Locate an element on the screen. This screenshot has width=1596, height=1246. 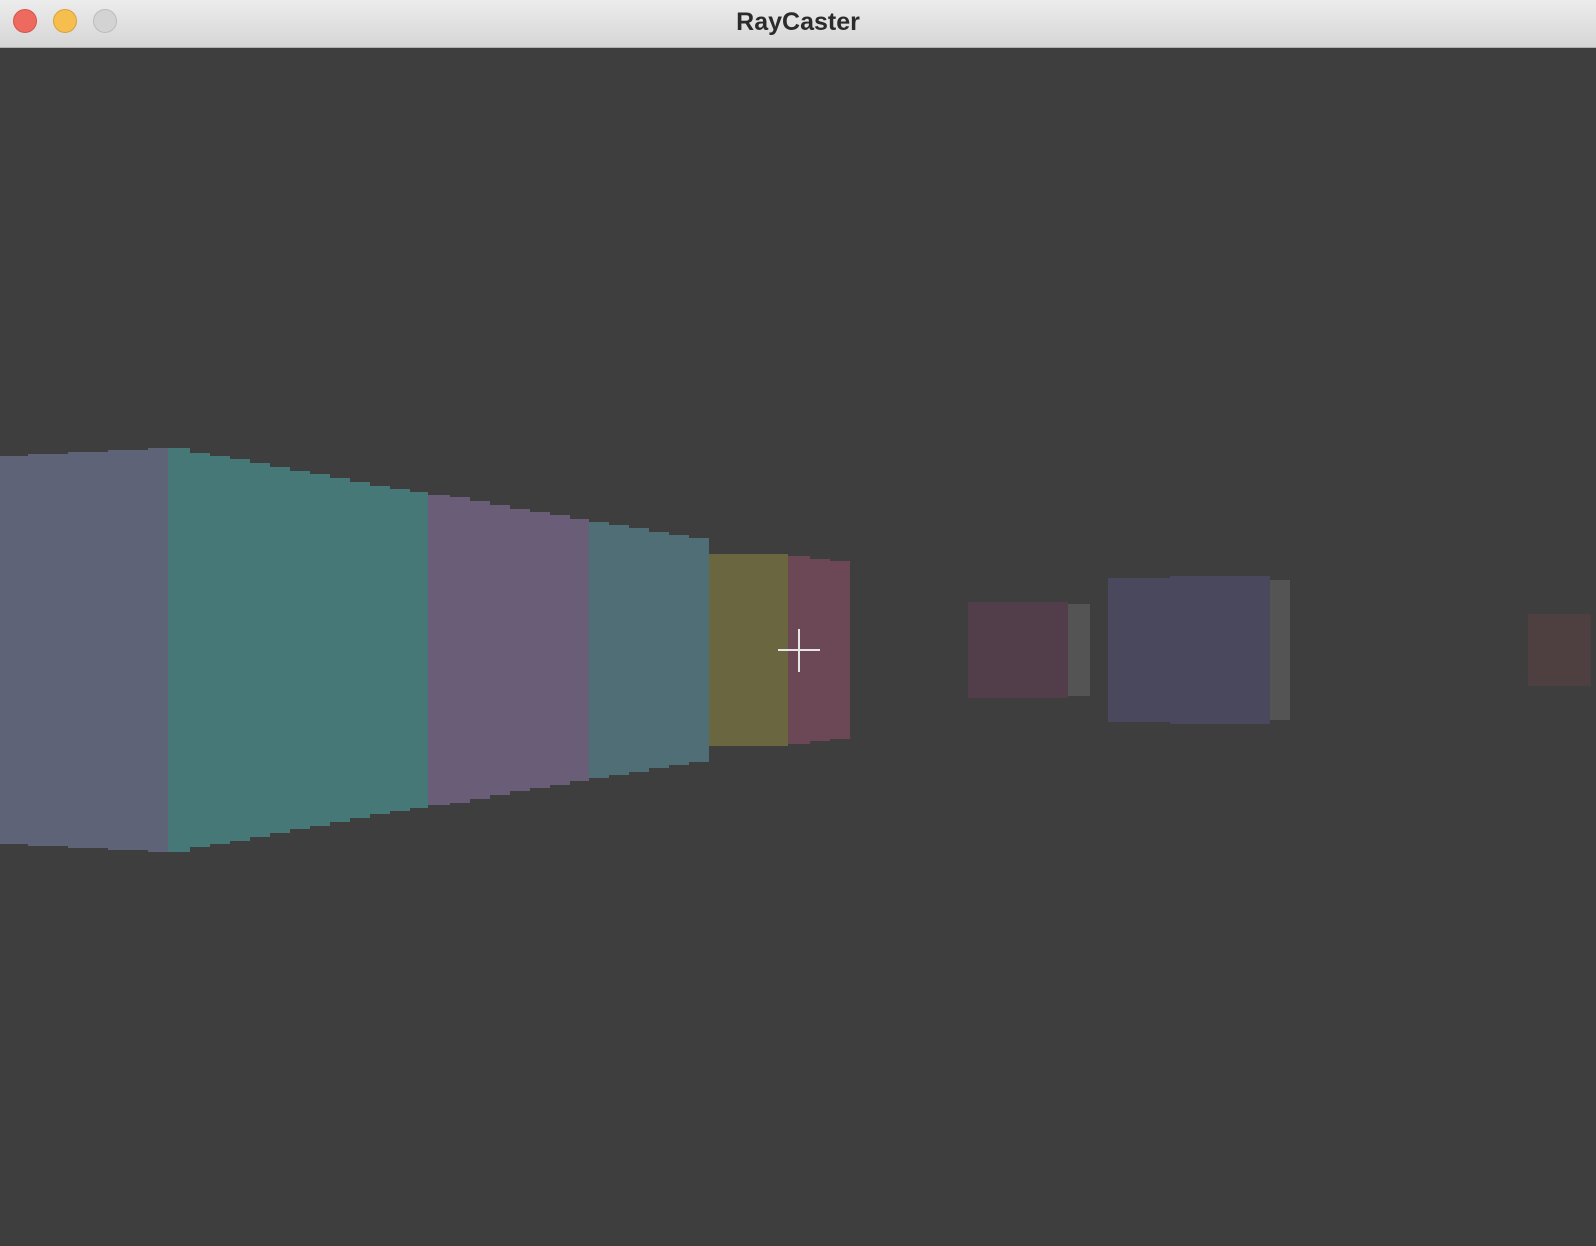
window-title: RayCaster is located at coordinates (798, 22).